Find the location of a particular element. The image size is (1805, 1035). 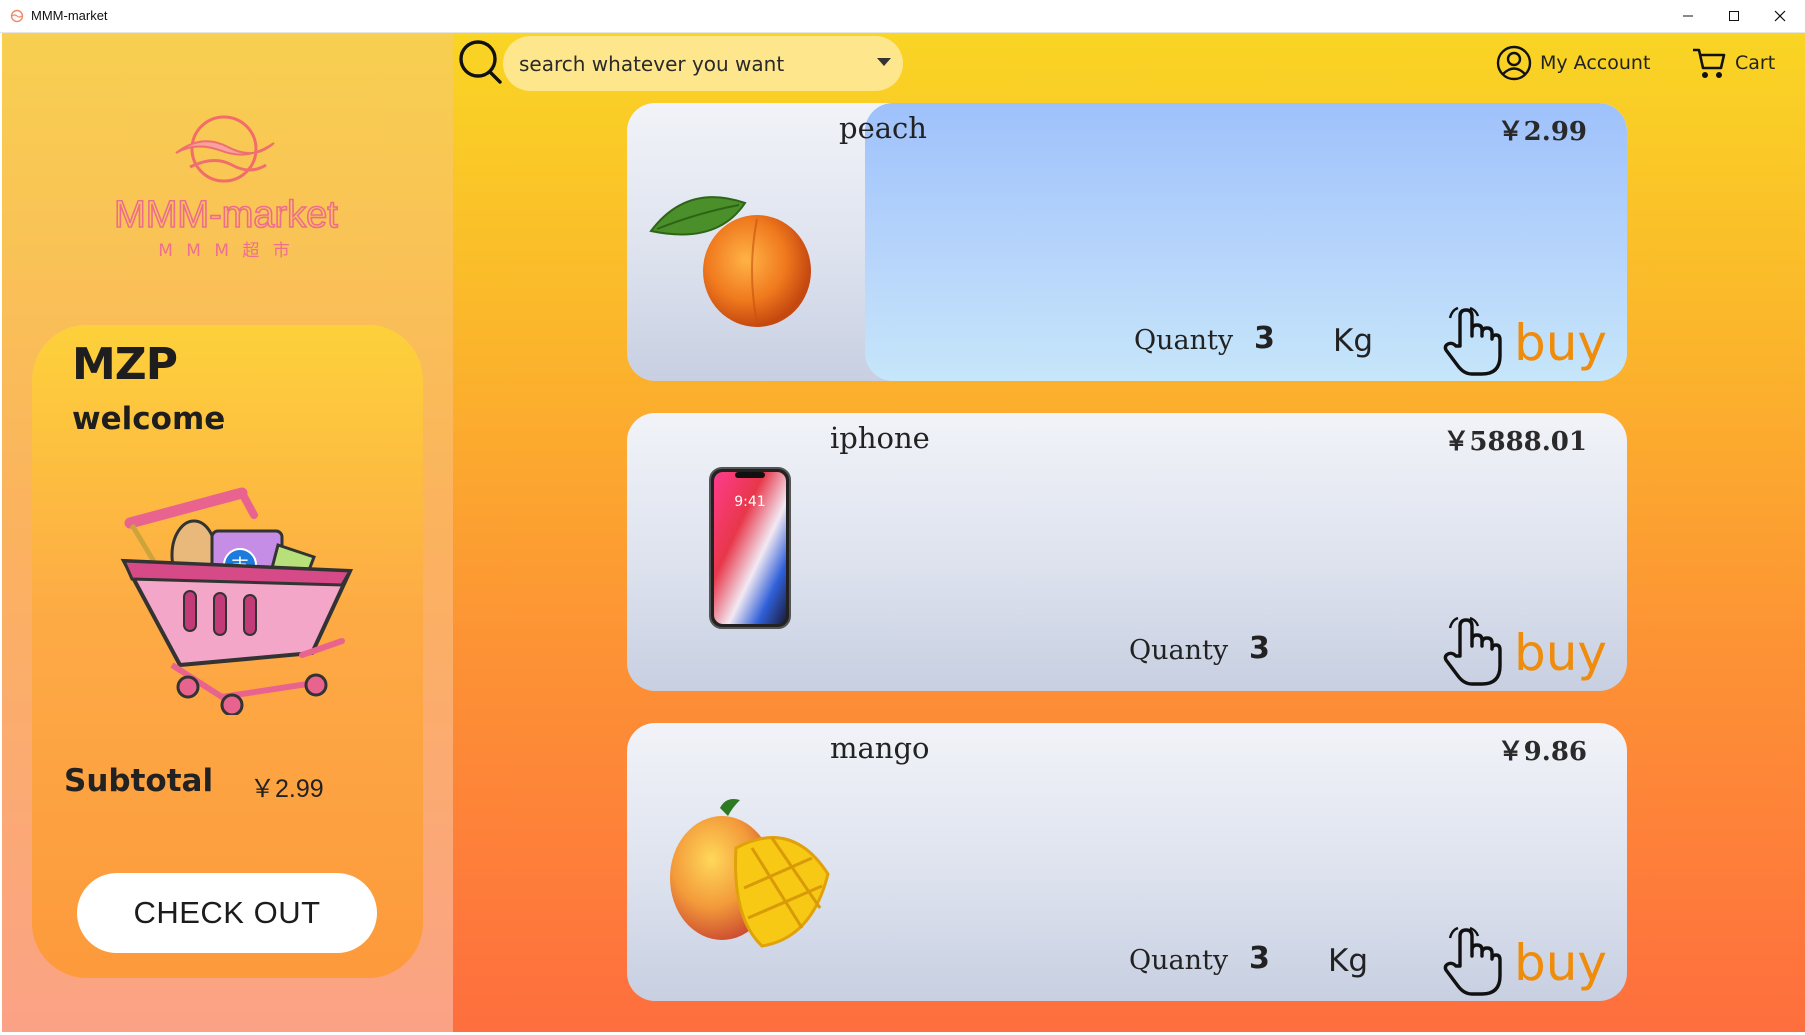

search-dropdown-arrow-icon is located at coordinates (884, 62).